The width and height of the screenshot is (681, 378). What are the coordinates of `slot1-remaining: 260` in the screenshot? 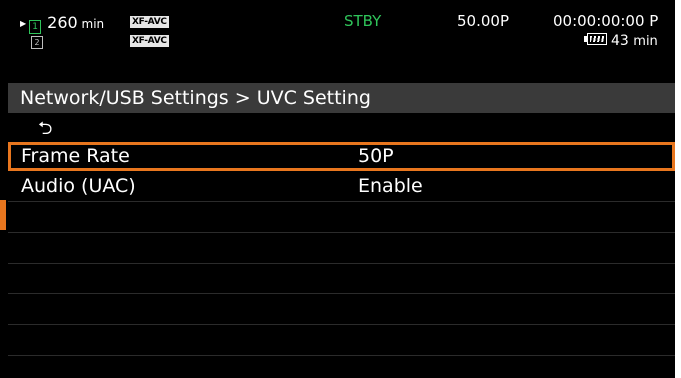 It's located at (62, 22).